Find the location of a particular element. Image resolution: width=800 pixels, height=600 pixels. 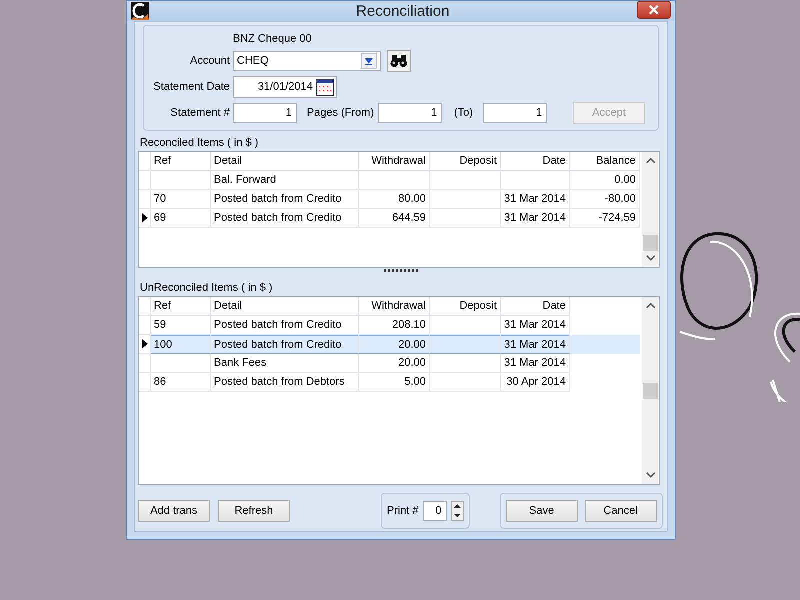

field-label: (To) is located at coordinates (464, 113).